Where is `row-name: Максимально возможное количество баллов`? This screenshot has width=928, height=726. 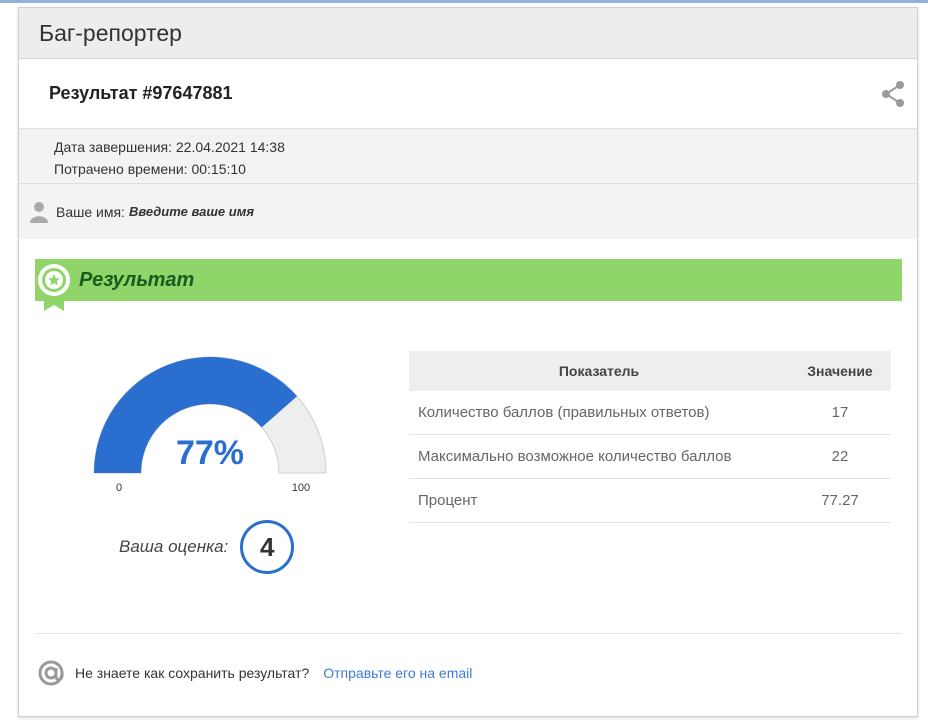
row-name: Максимально возможное количество баллов is located at coordinates (599, 456).